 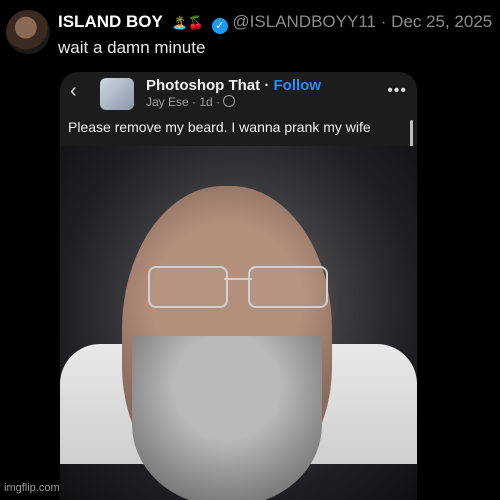 What do you see at coordinates (110, 21) in the screenshot?
I see `display-name: ISLAND BOY` at bounding box center [110, 21].